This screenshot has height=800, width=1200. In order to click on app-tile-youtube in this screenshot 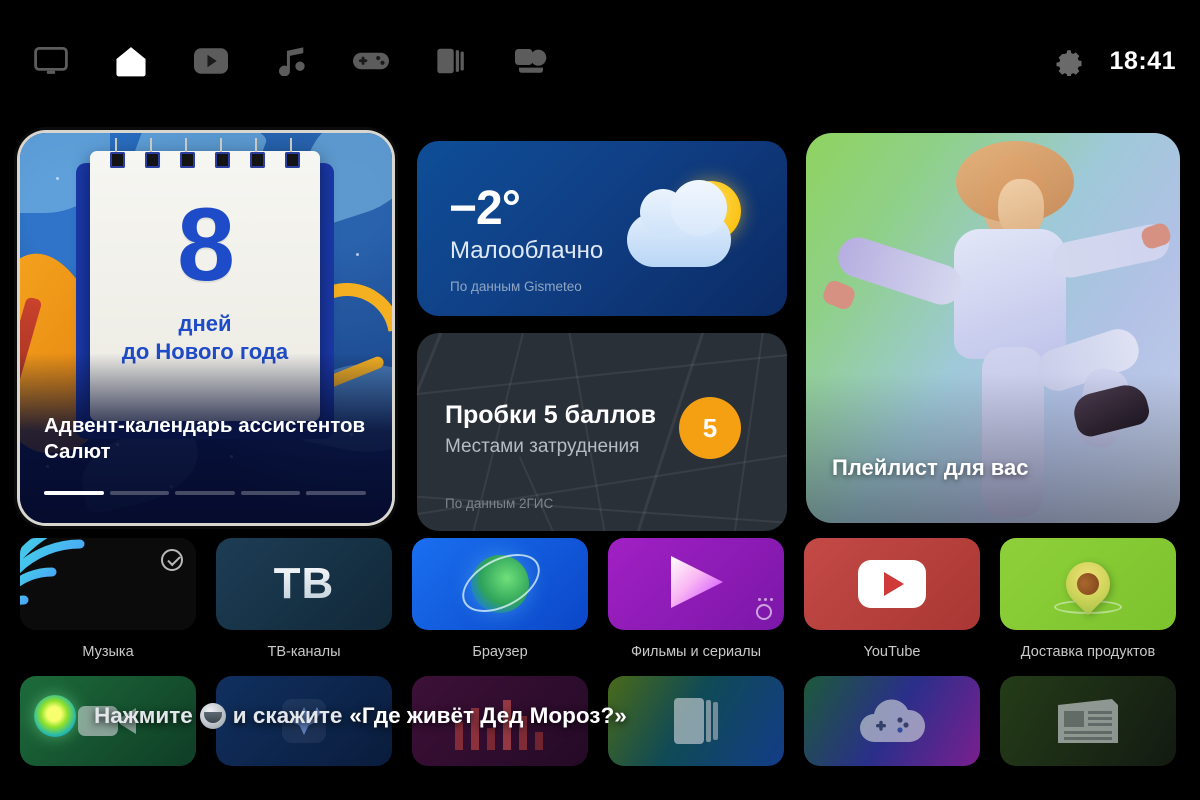, I will do `click(892, 584)`.